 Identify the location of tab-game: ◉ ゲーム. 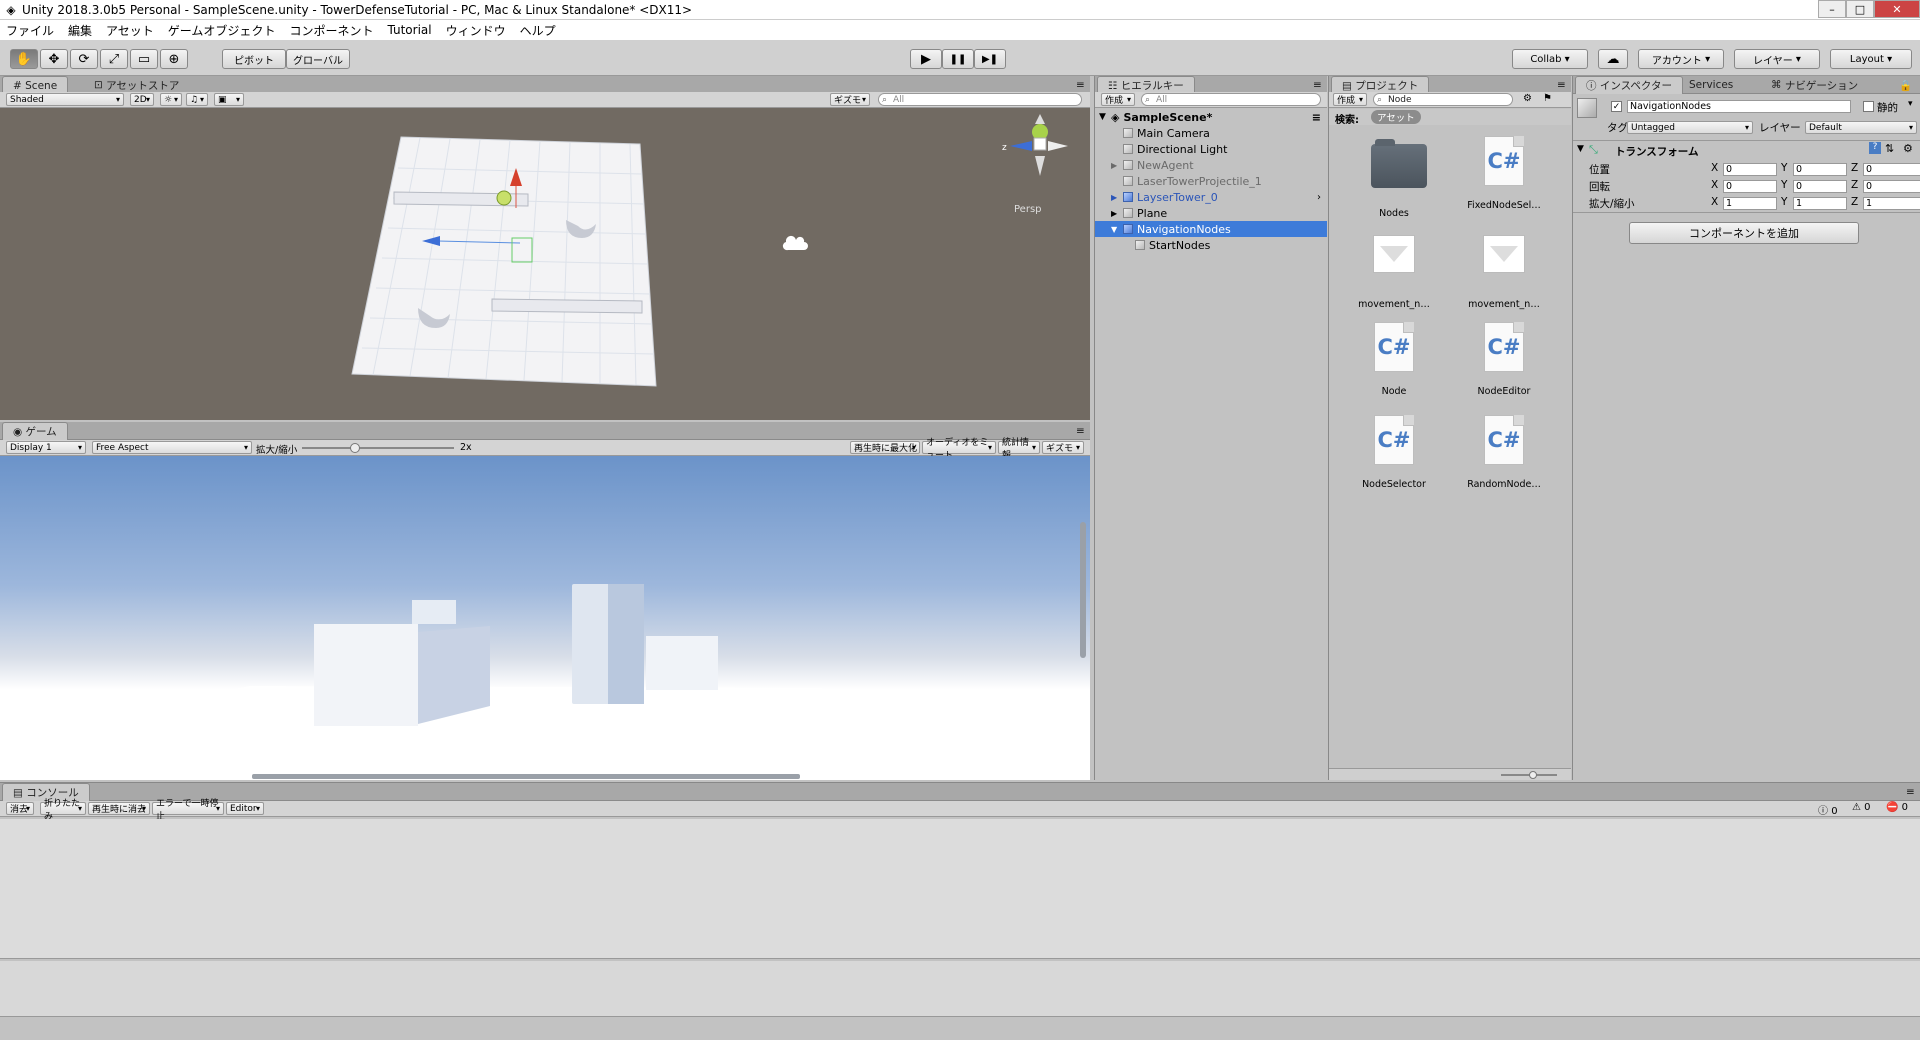
(35, 431).